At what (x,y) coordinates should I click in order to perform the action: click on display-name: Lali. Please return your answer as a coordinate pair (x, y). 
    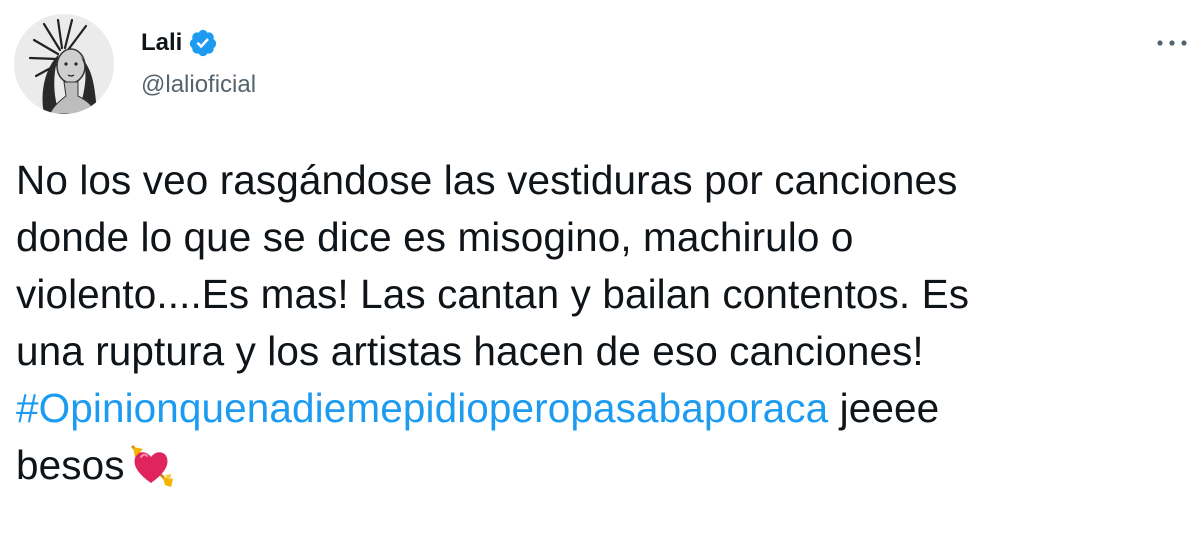
    Looking at the image, I should click on (161, 43).